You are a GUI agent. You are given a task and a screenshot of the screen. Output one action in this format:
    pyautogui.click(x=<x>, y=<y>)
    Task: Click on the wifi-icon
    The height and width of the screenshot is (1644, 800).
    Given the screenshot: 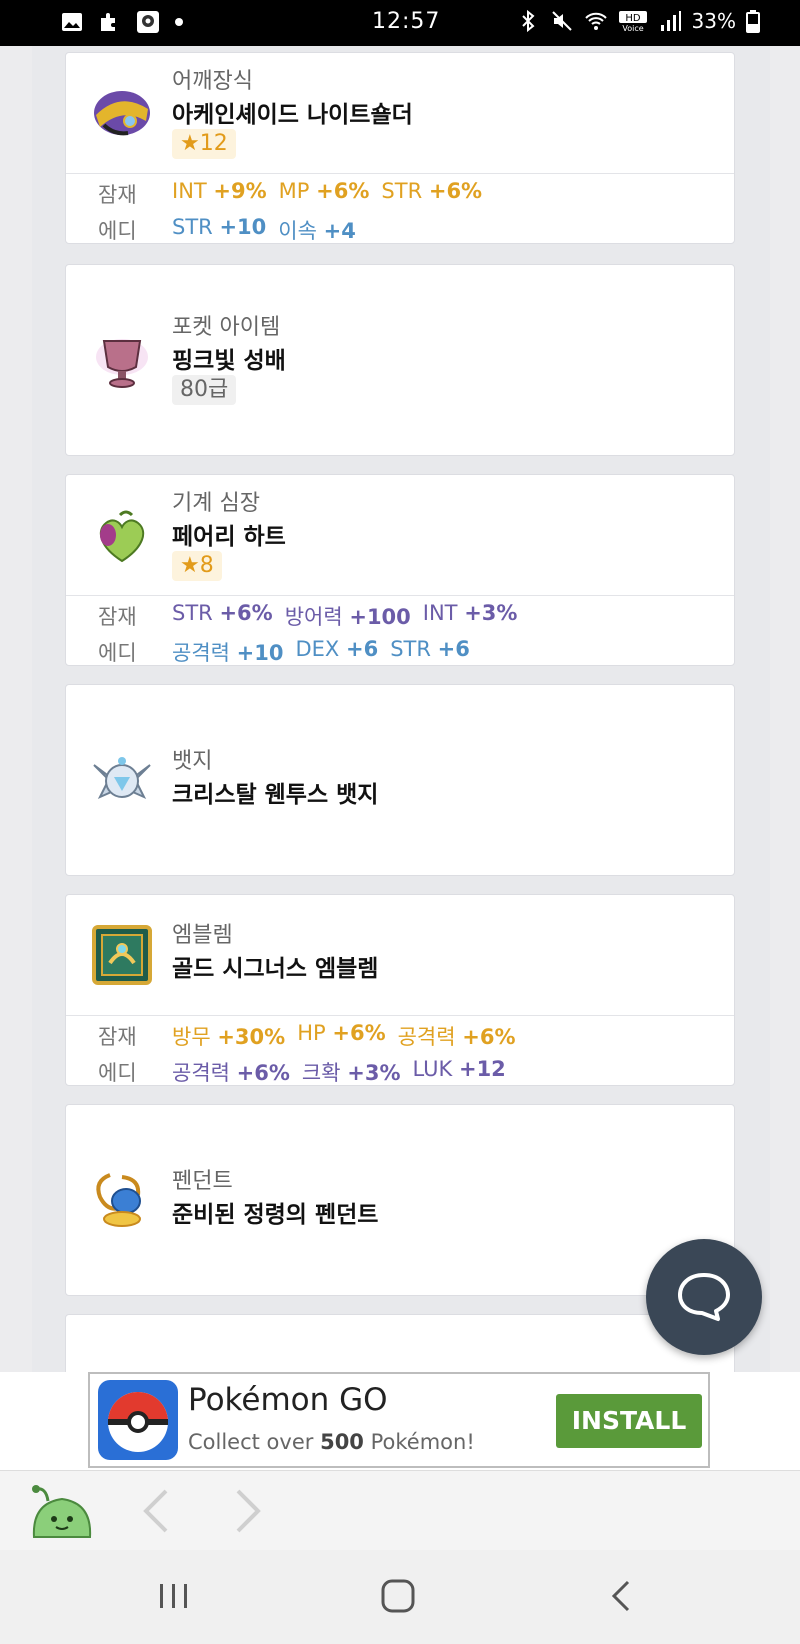 What is the action you would take?
    pyautogui.click(x=595, y=21)
    